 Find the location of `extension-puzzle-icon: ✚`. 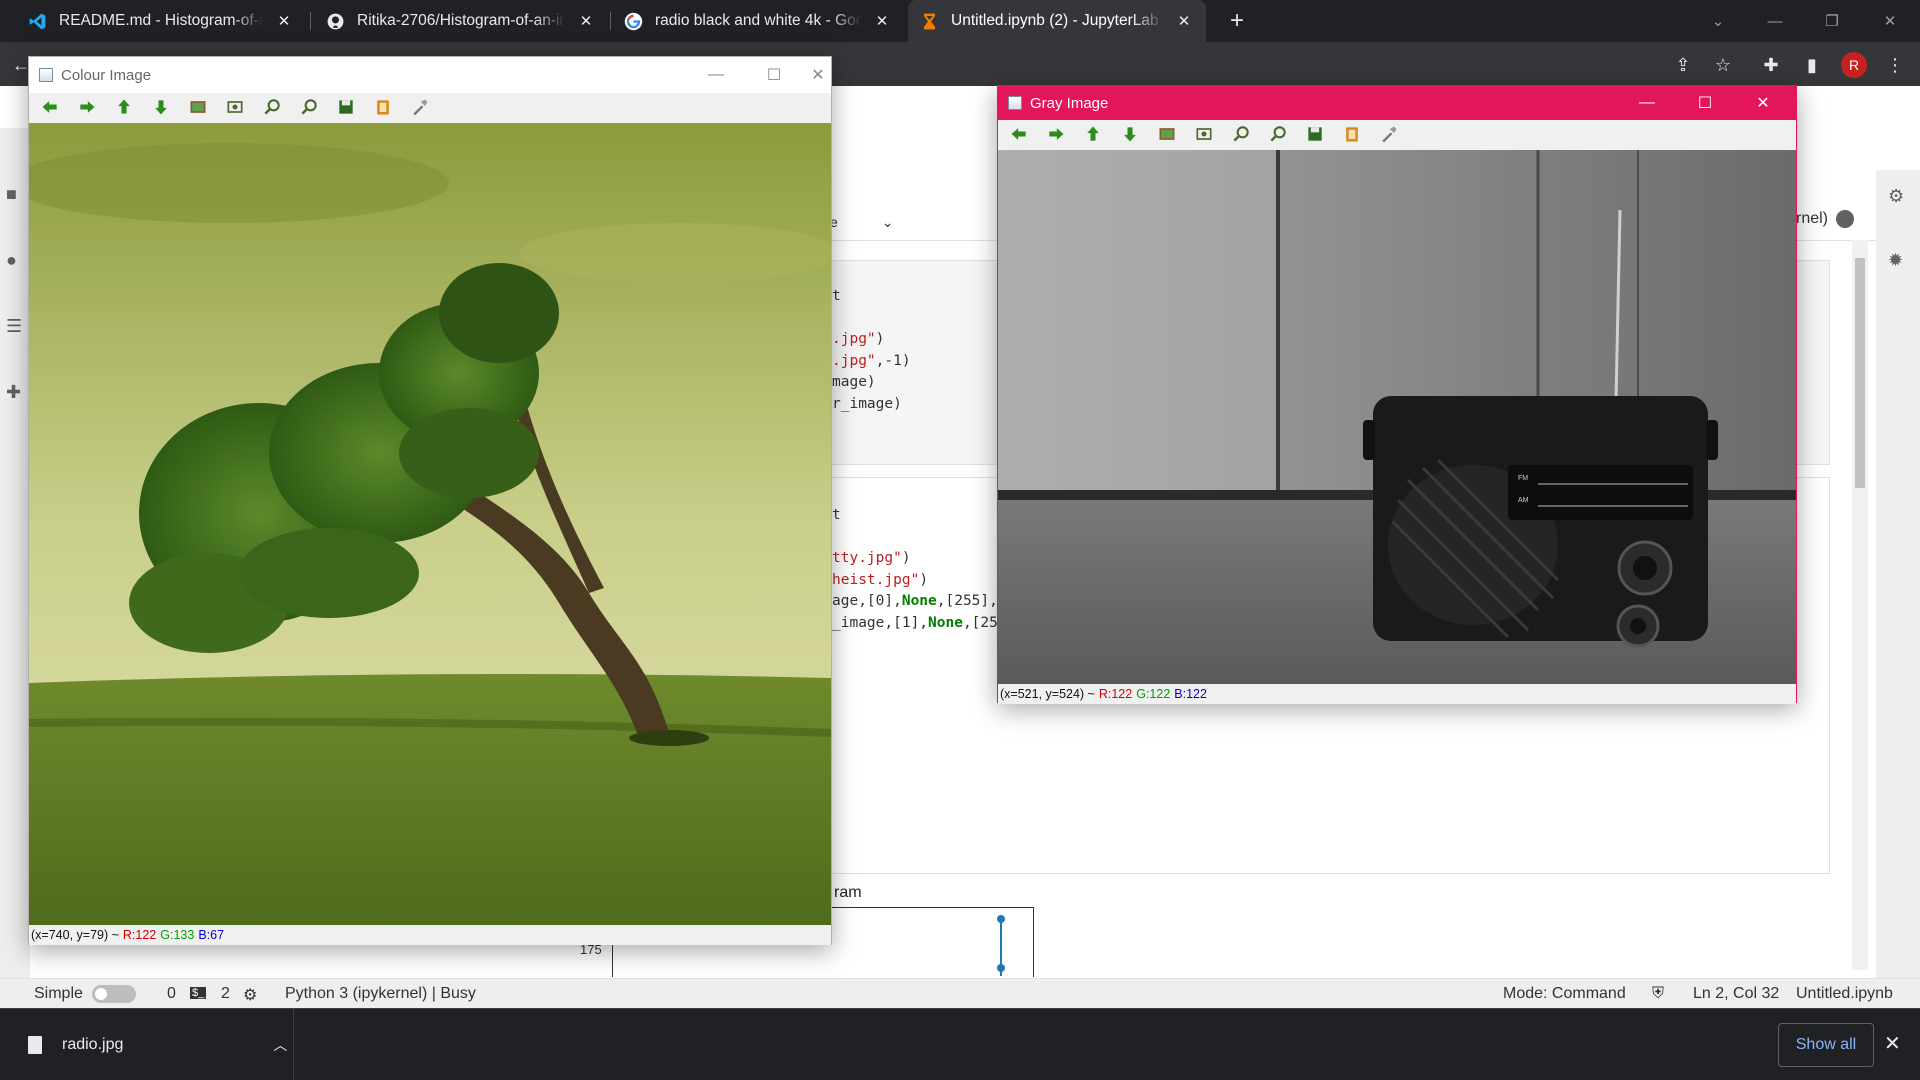

extension-puzzle-icon: ✚ is located at coordinates (17, 393).